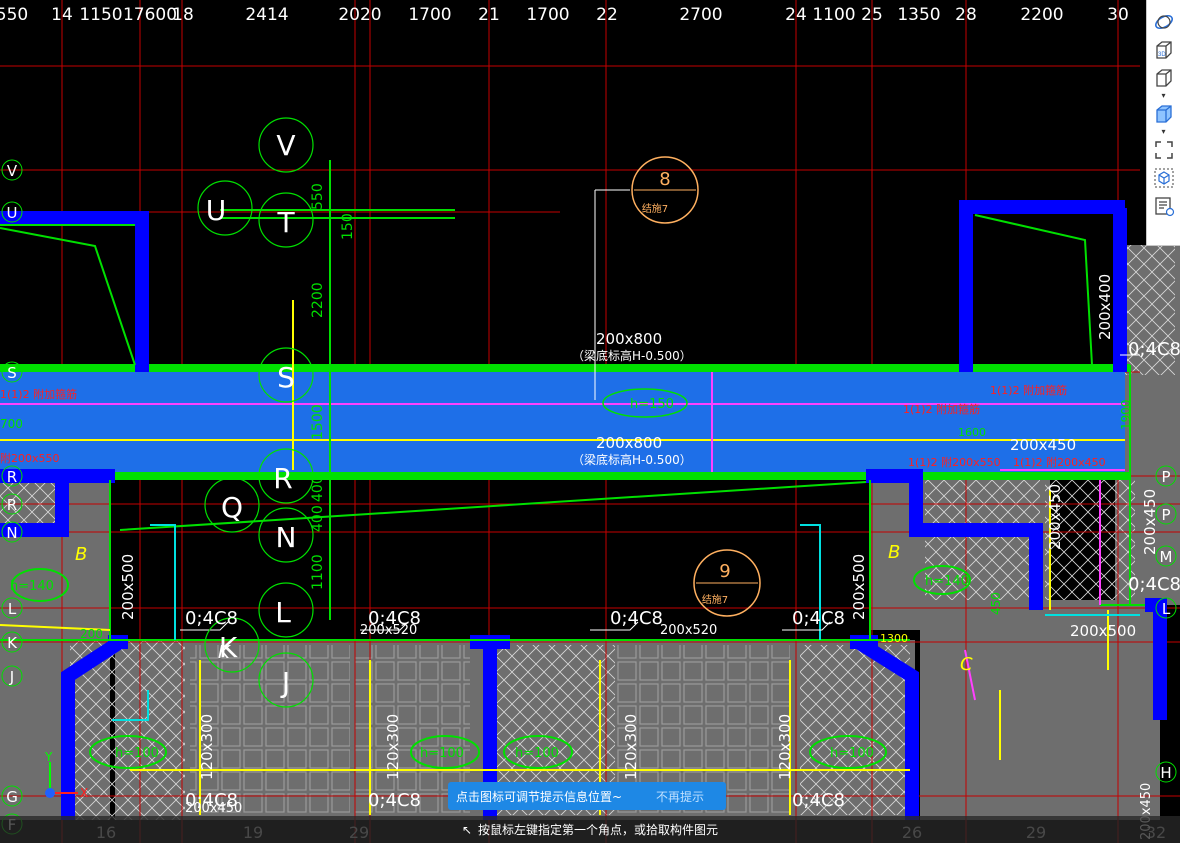 The image size is (1180, 843). What do you see at coordinates (285, 145) in the screenshot?
I see `bubble-label: V` at bounding box center [285, 145].